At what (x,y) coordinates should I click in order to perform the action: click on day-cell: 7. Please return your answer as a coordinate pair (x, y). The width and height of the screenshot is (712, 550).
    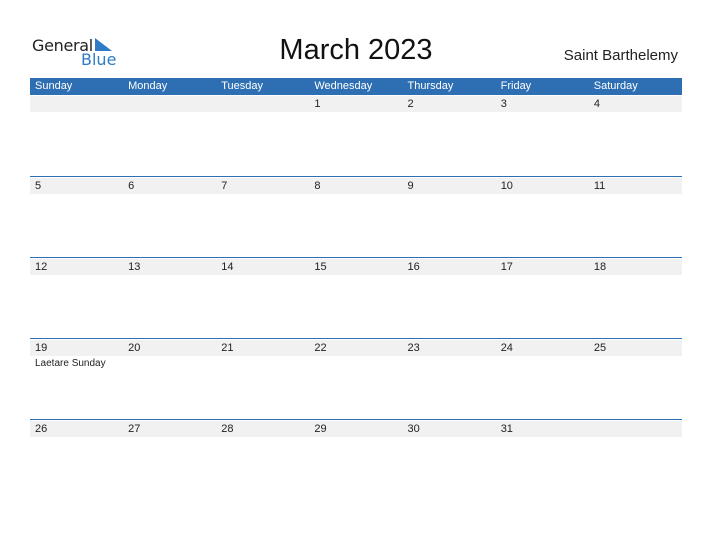
    Looking at the image, I should click on (262, 218).